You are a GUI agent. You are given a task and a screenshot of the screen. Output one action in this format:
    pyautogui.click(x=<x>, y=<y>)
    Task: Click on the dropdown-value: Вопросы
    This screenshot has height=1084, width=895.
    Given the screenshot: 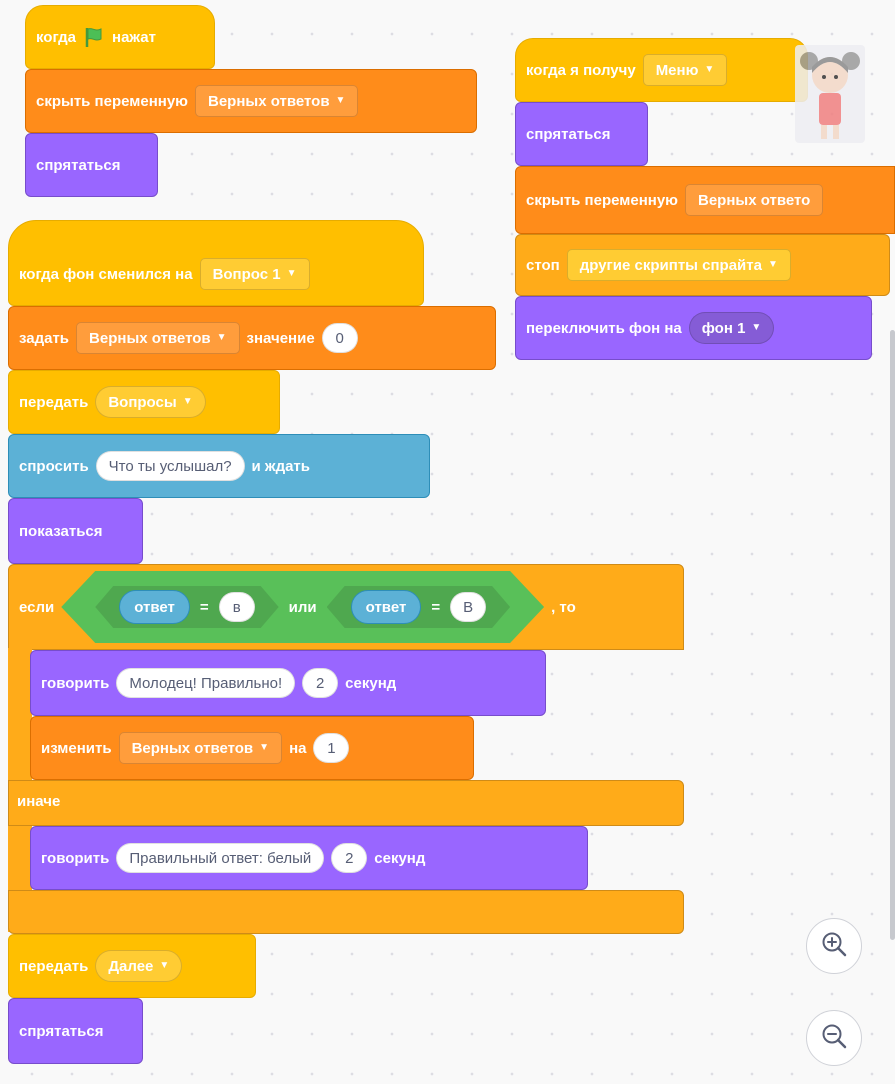 What is the action you would take?
    pyautogui.click(x=142, y=402)
    